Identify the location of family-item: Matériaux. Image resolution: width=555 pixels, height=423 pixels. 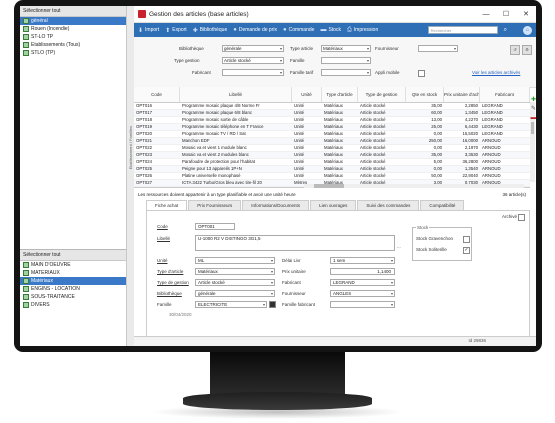
(73, 281).